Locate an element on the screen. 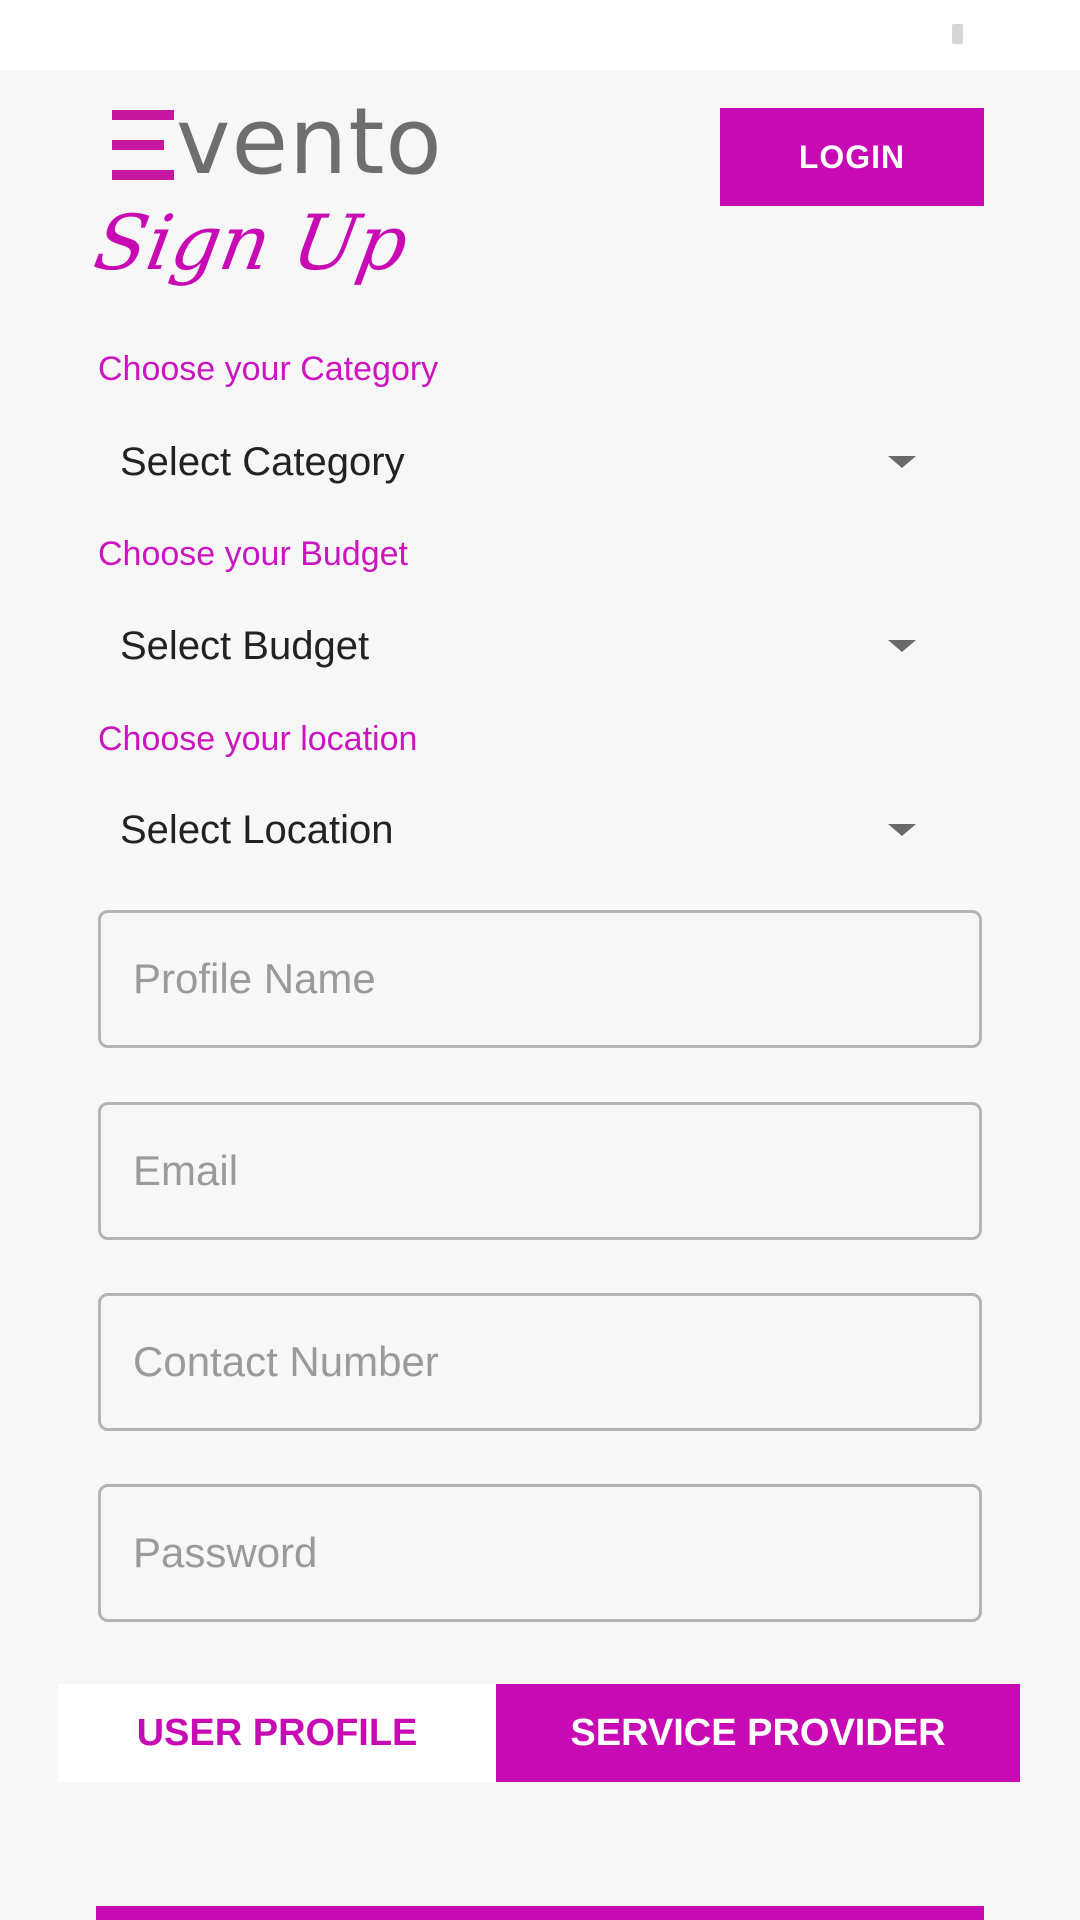  category-label: Choose your Category is located at coordinates (268, 369).